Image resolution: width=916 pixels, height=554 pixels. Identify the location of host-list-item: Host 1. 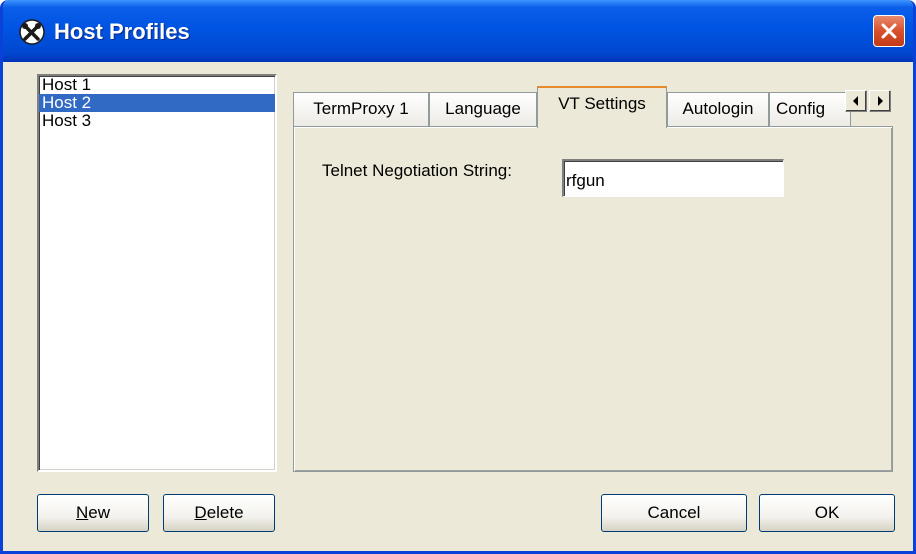
(157, 85).